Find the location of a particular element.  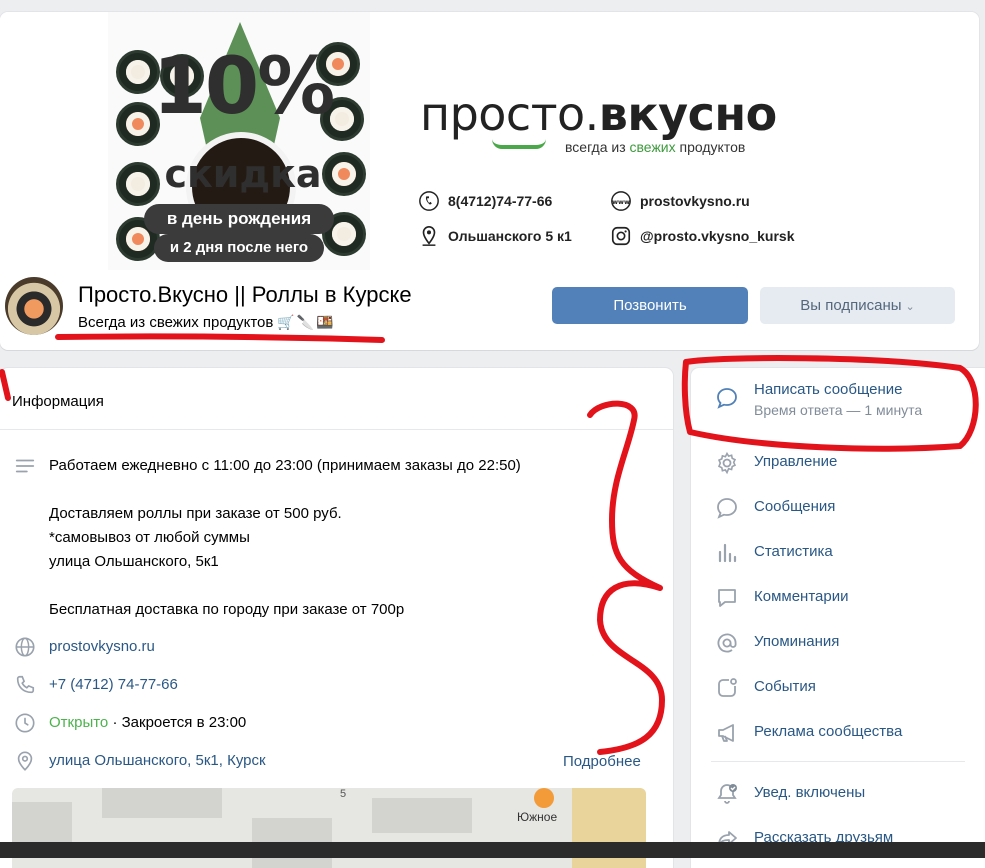

sidebar-item-notifications: Увед. включены is located at coordinates (838, 792).